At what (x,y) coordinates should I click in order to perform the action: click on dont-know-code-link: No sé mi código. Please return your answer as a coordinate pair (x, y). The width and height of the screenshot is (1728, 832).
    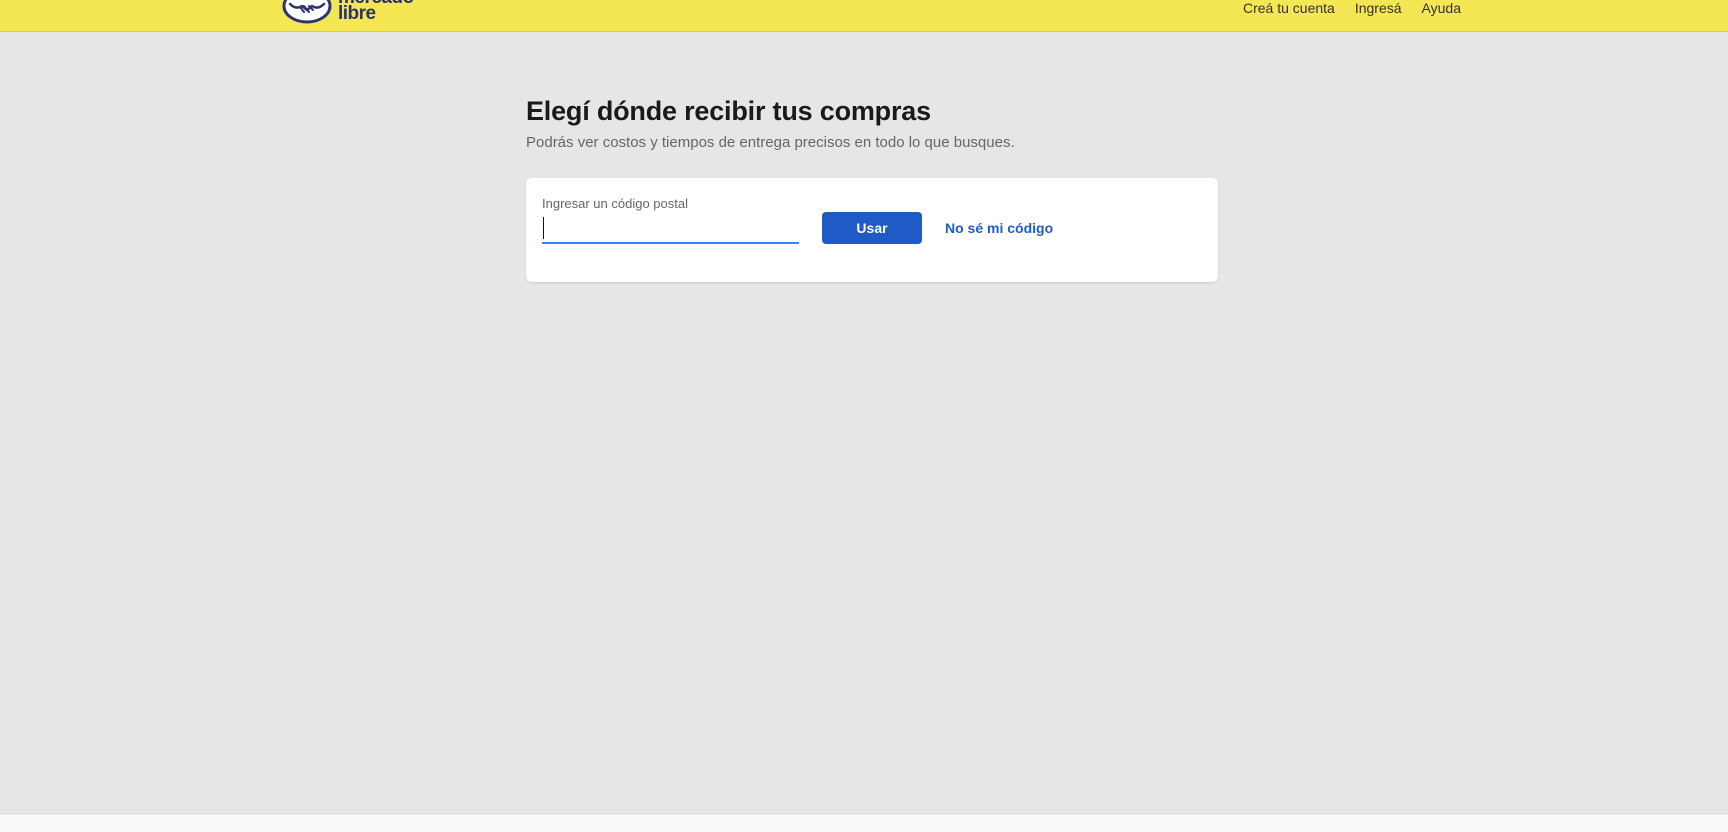
    Looking at the image, I should click on (999, 228).